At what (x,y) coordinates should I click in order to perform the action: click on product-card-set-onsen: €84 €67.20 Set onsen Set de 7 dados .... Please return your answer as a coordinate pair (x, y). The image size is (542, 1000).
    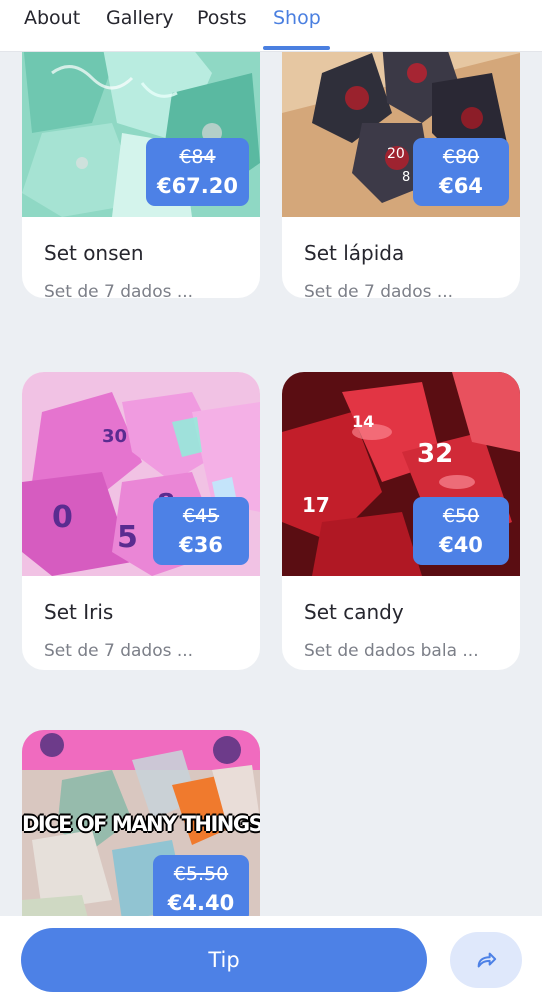
    Looking at the image, I should click on (141, 175).